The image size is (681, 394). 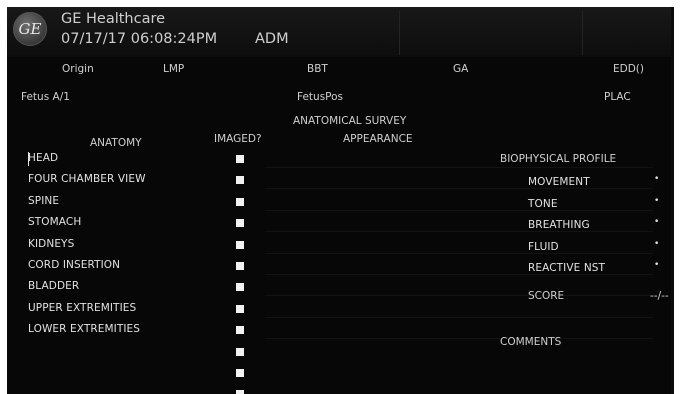 What do you see at coordinates (543, 204) in the screenshot?
I see `bpp-item-label: TONE` at bounding box center [543, 204].